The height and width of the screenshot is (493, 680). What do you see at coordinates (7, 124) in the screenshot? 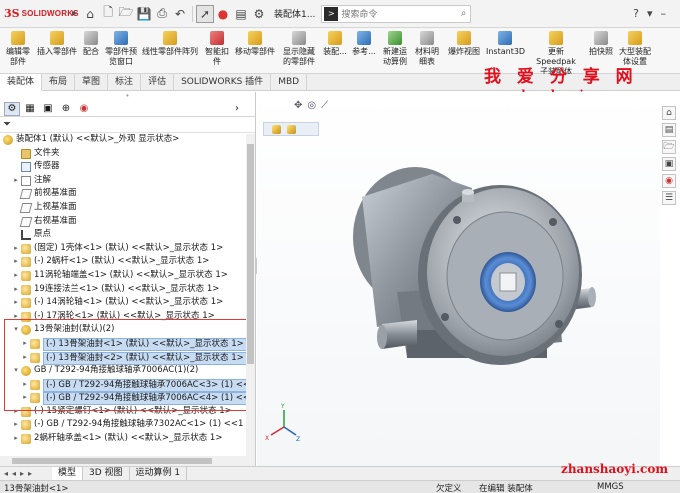
I see `filter-icon: ⏷` at bounding box center [7, 124].